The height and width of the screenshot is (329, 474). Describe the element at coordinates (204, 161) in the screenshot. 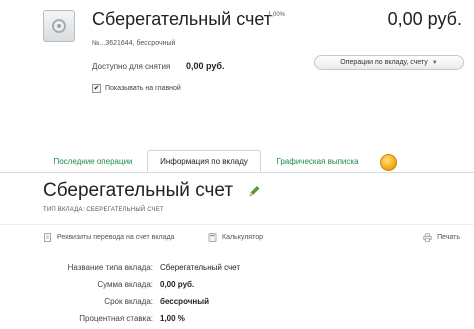

I see `tab-deposit-info: Информация по вкладу` at that location.